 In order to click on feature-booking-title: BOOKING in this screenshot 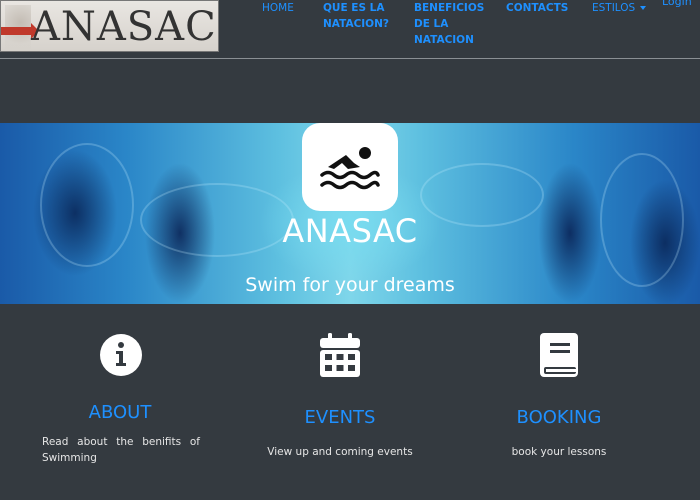, I will do `click(559, 417)`.